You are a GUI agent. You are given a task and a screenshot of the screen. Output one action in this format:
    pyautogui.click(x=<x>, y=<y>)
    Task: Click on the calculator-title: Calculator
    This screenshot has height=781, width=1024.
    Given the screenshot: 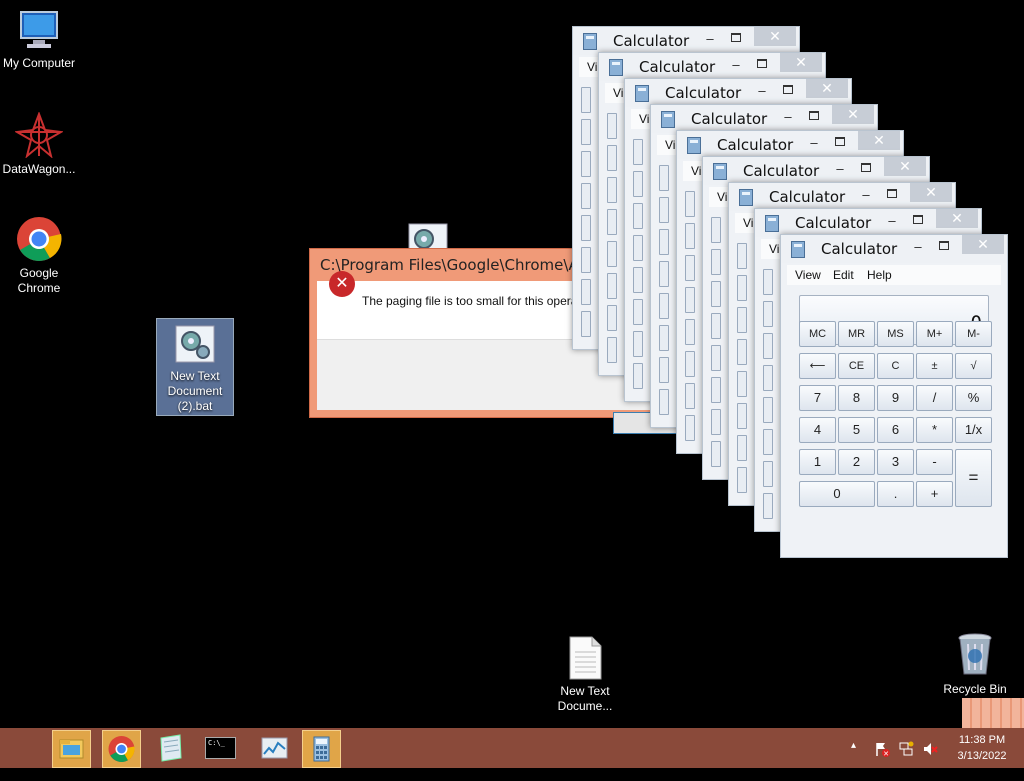 What is the action you would take?
    pyautogui.click(x=755, y=145)
    